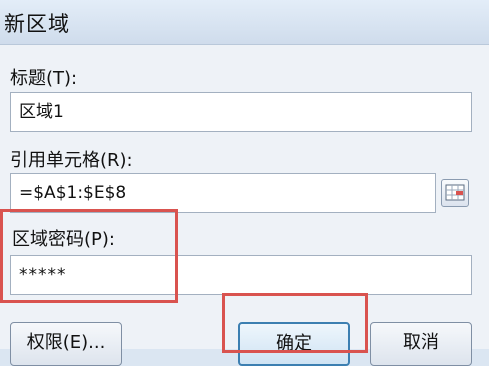 The image size is (489, 366). I want to click on password-label: 区域密码(P):, so click(63, 239).